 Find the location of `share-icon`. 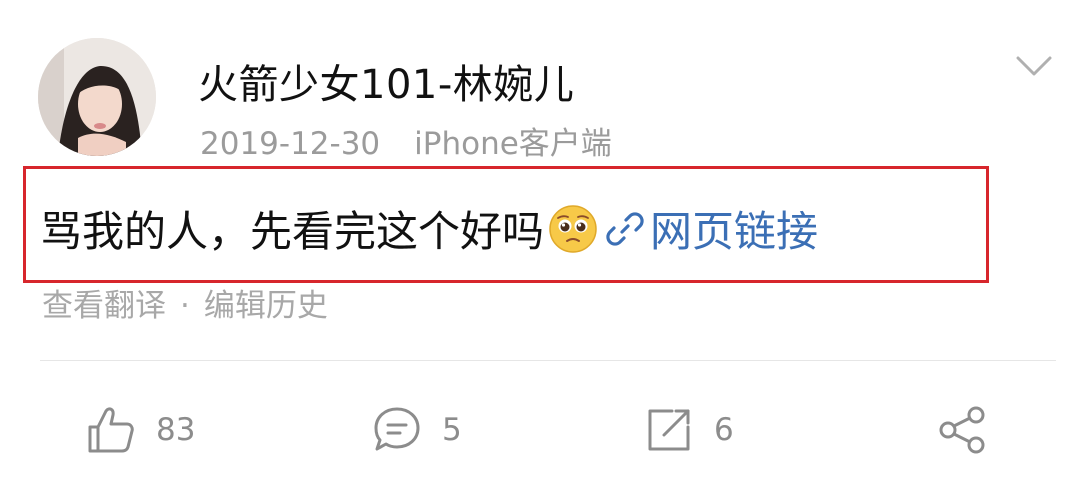

share-icon is located at coordinates (962, 430).